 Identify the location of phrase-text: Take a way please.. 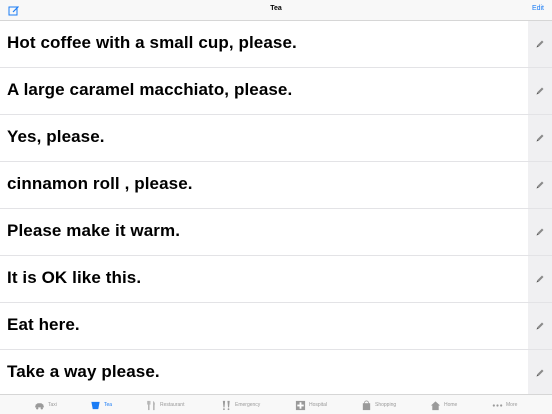
(83, 371).